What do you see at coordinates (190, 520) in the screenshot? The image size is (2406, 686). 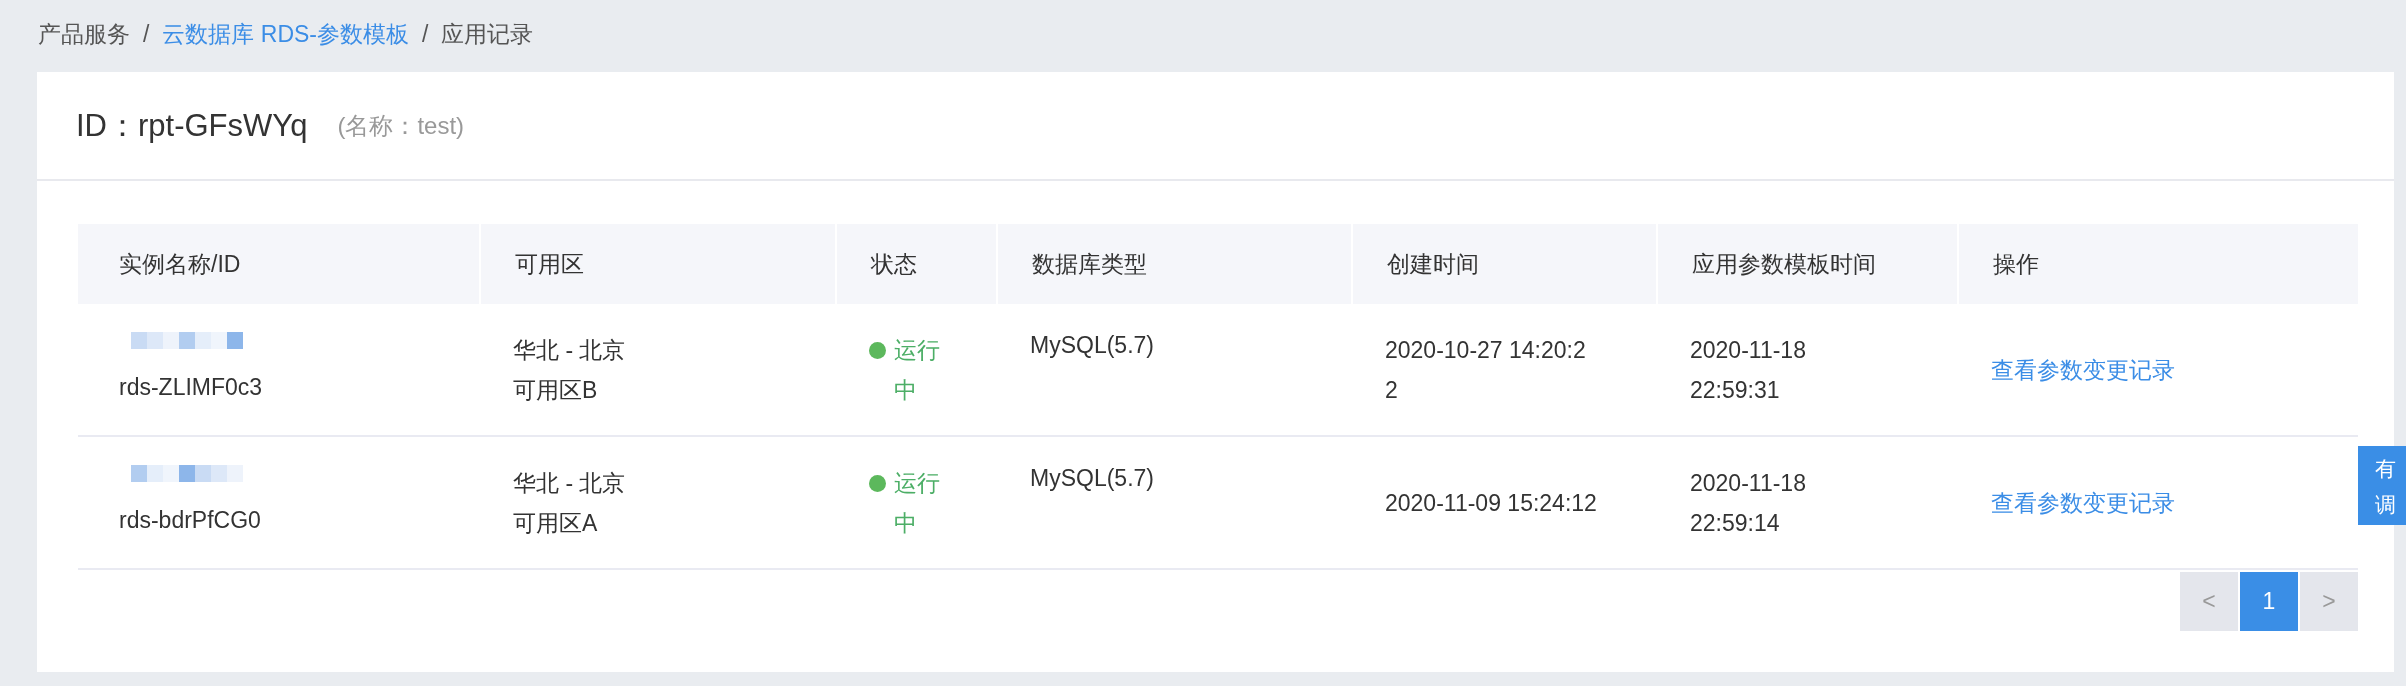 I see `instance-id-text: rds-bdrPfCG0` at bounding box center [190, 520].